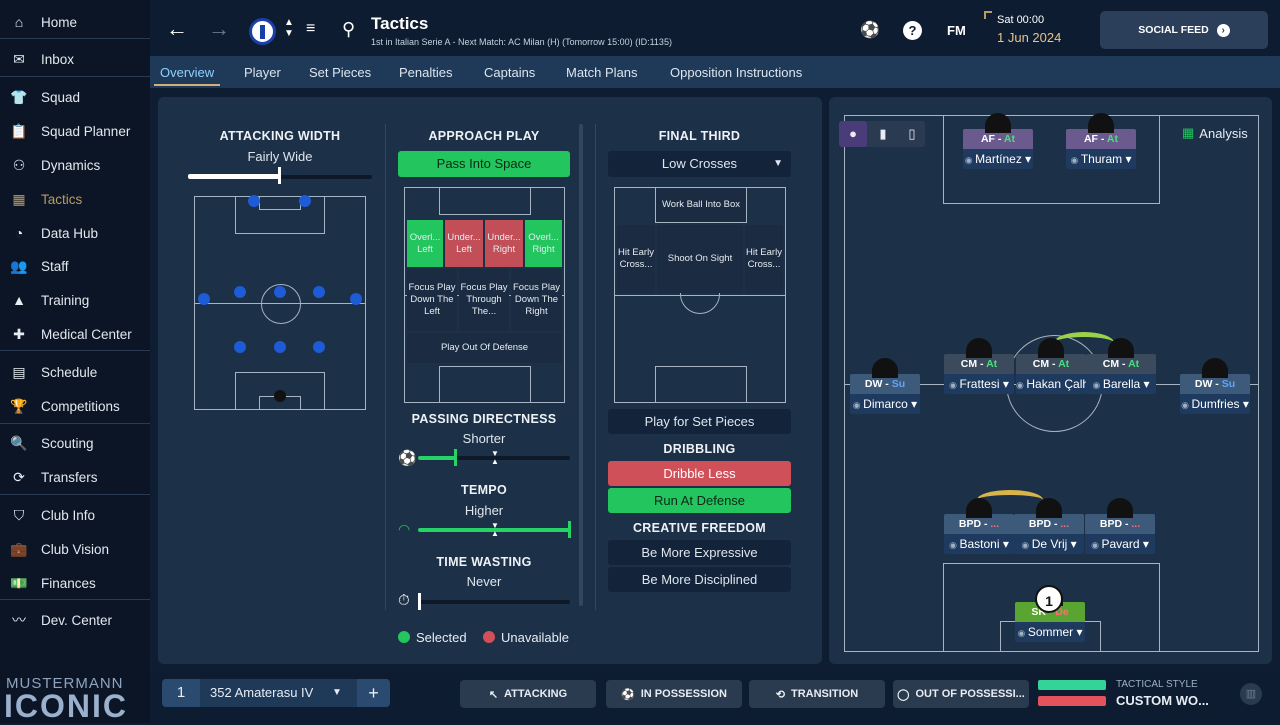  I want to click on play-out-of-defense-zone: Play Out Of Defense, so click(484, 348).